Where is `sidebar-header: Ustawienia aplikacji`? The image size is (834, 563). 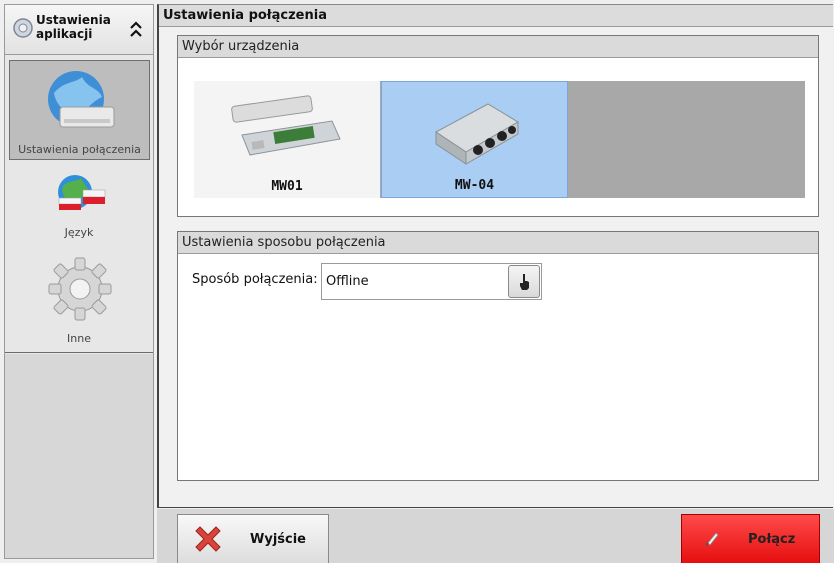 sidebar-header: Ustawienia aplikacji is located at coordinates (79, 30).